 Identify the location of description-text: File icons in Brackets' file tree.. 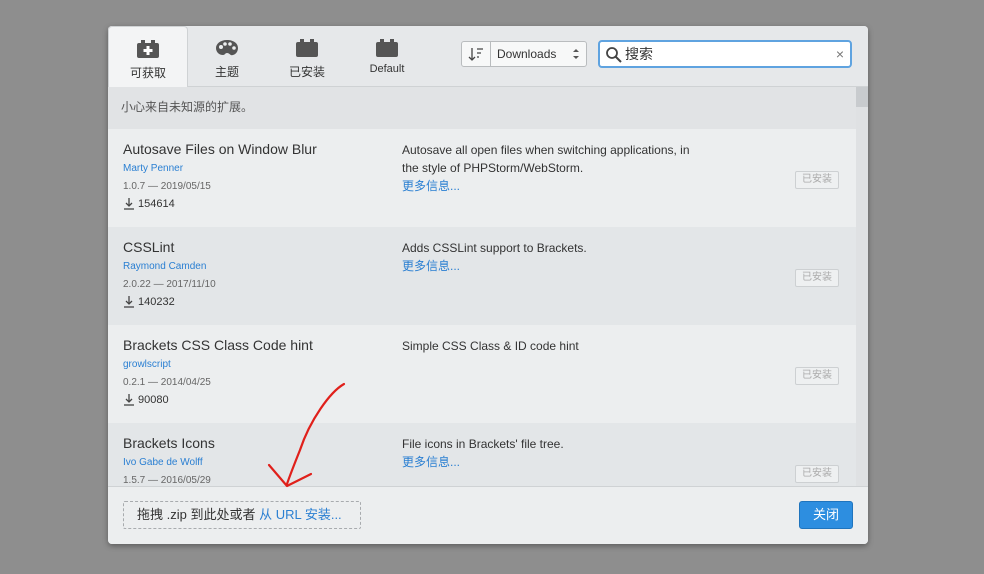
(483, 444).